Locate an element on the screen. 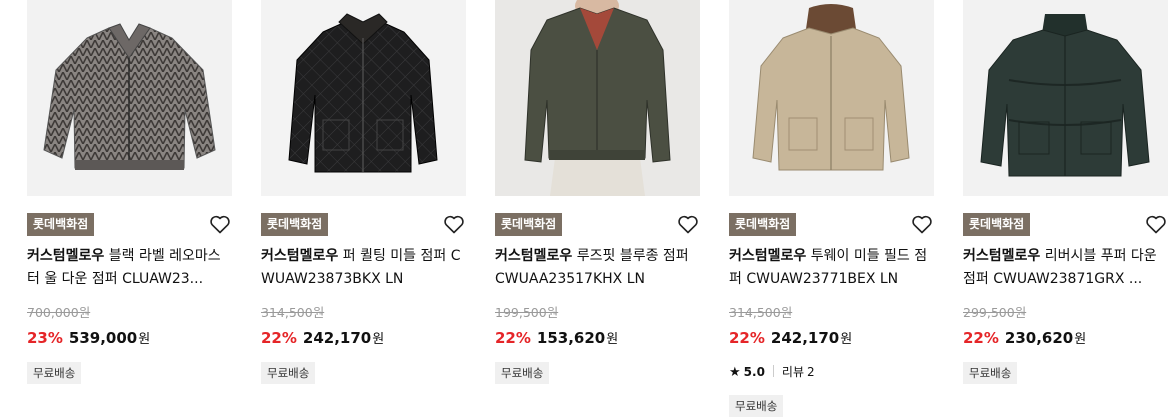  star-icon: ★ is located at coordinates (735, 372).